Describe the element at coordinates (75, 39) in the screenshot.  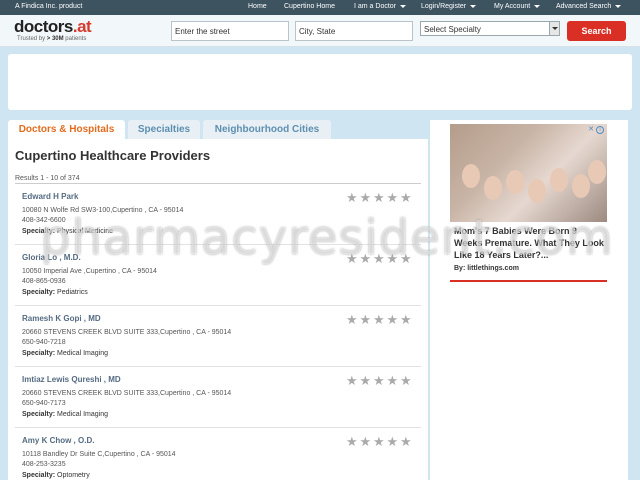
I see `tagline-suffix: patients` at that location.